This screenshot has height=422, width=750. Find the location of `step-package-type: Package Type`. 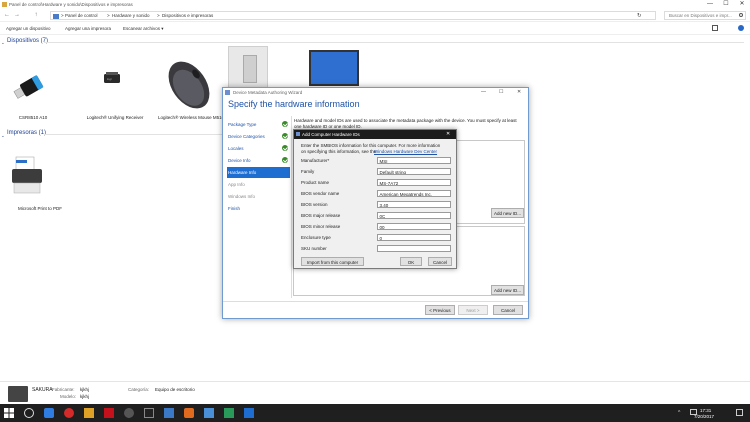

step-package-type: Package Type is located at coordinates (258, 124).